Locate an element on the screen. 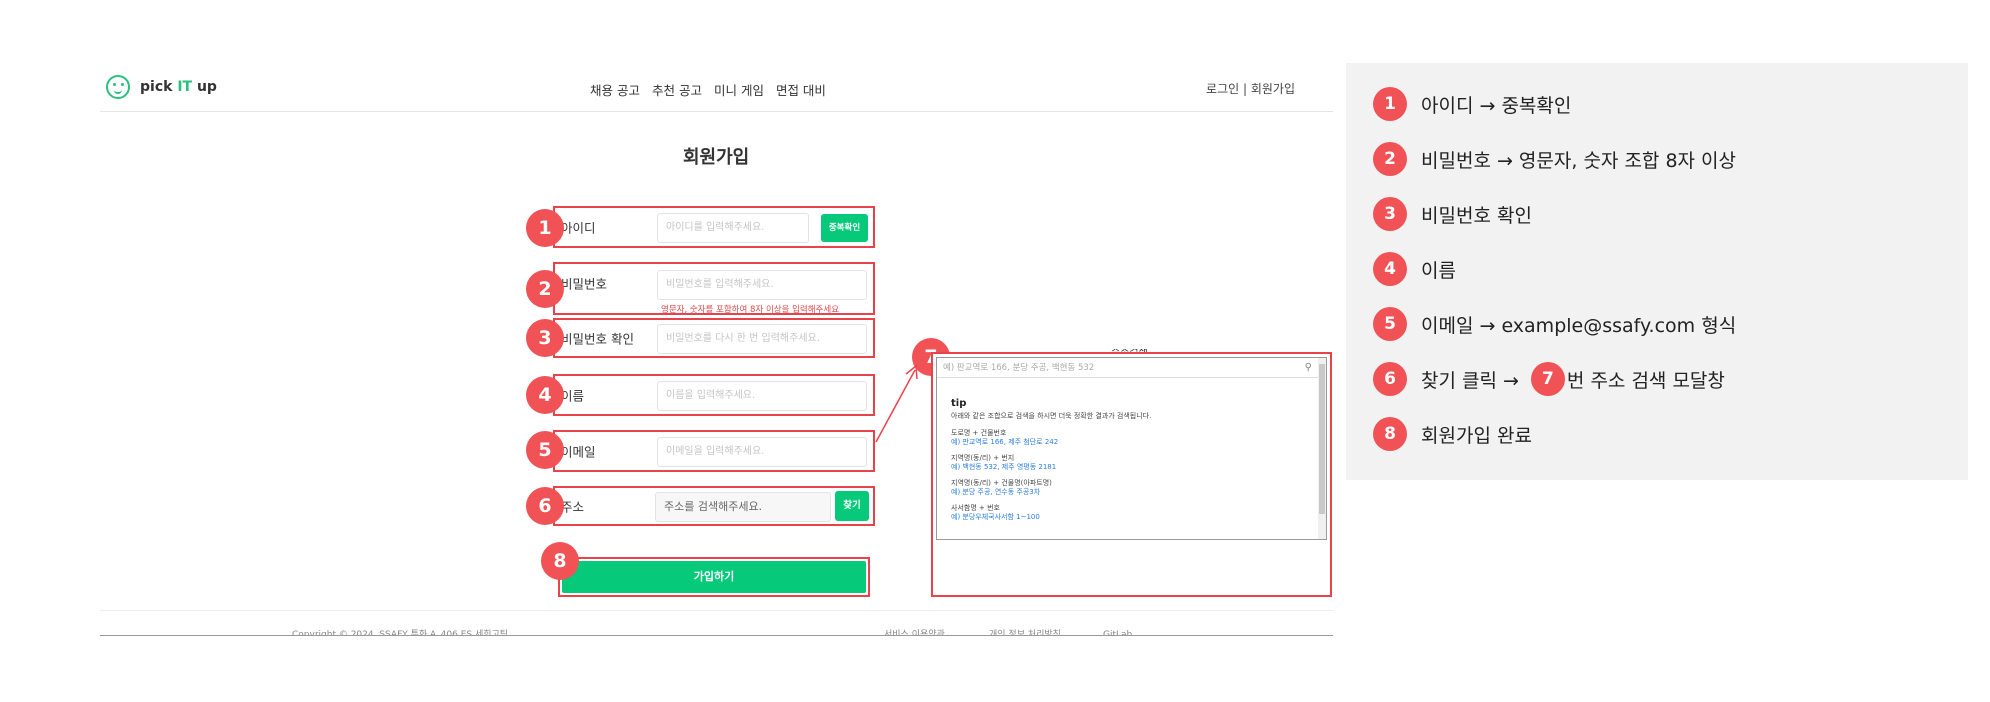 Image resolution: width=1990 pixels, height=702 pixels. find-address-button: 찾기 is located at coordinates (852, 506).